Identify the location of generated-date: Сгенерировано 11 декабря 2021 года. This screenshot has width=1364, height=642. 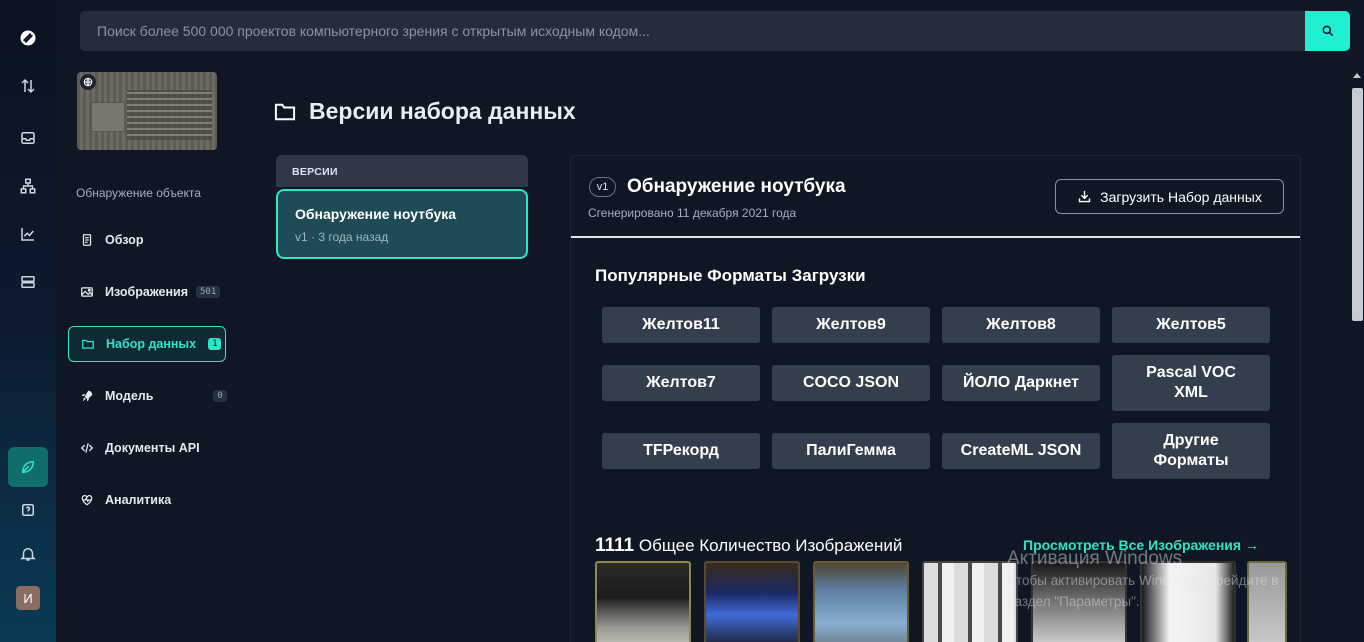
(692, 213).